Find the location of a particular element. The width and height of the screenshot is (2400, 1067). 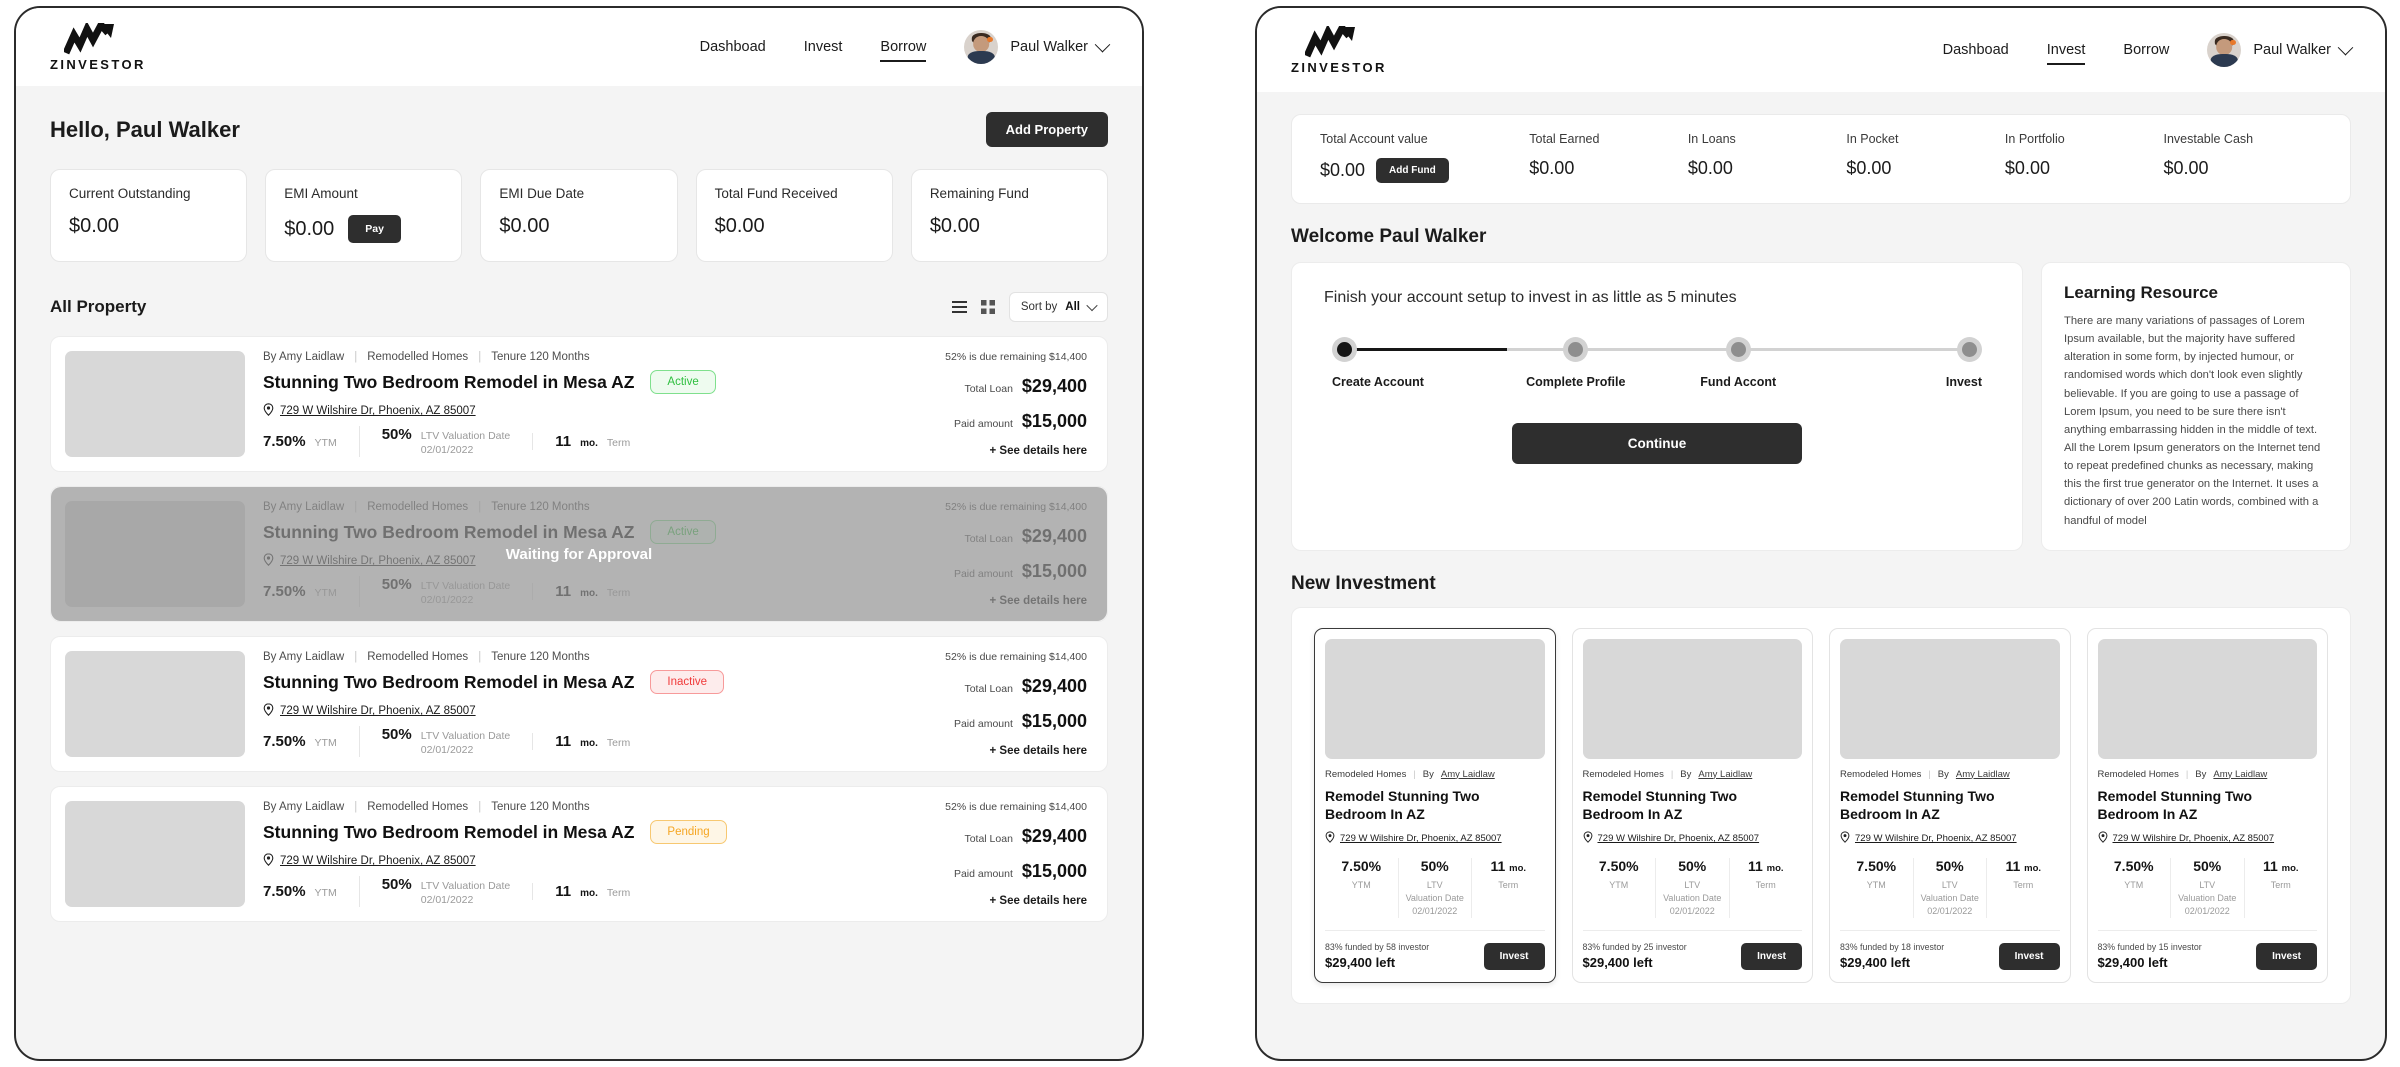

step-dot-icon is located at coordinates (1738, 349).